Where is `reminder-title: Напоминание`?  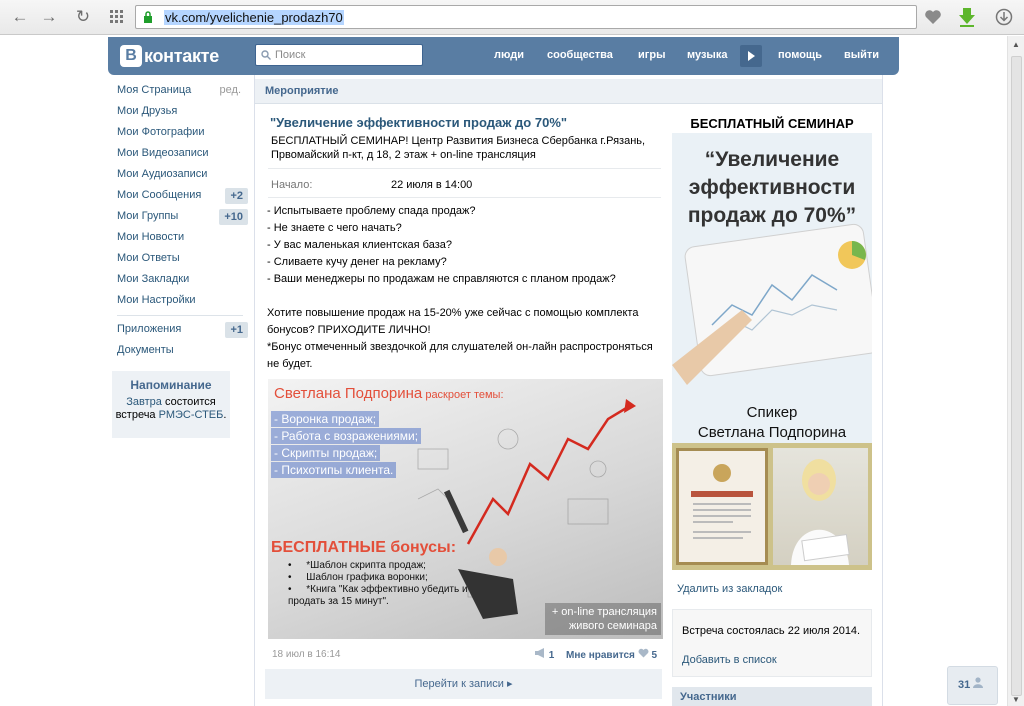 reminder-title: Напоминание is located at coordinates (171, 385).